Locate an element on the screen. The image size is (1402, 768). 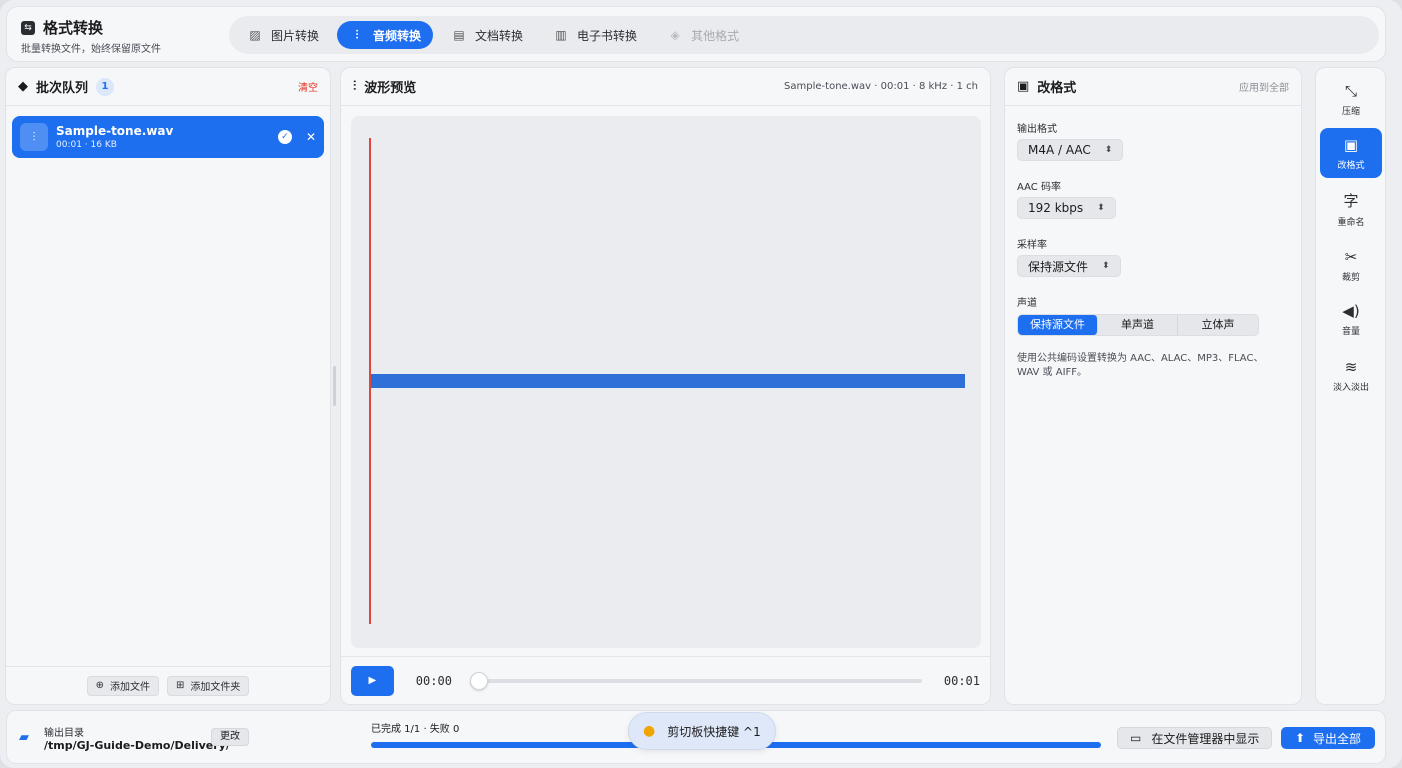
output-dir-path: /tmp/GJ-Guide-Demo/Delivery/ is located at coordinates (137, 745).